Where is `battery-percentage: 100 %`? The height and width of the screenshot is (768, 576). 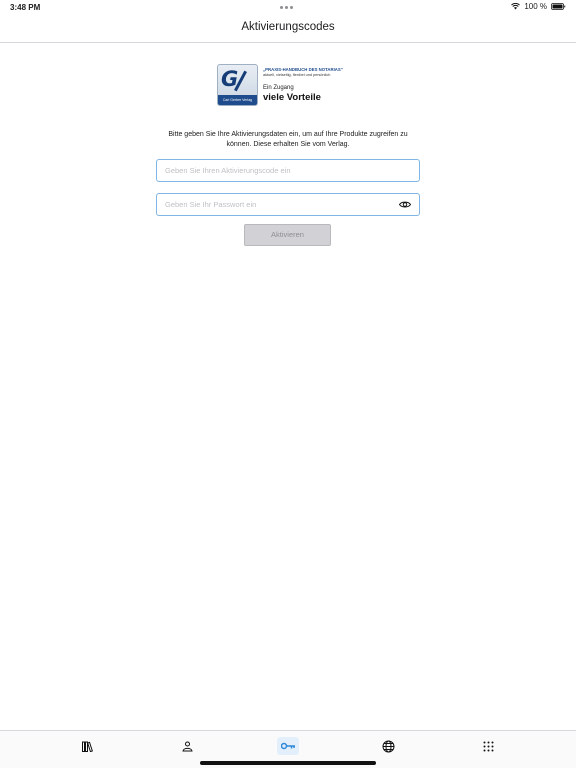 battery-percentage: 100 % is located at coordinates (535, 6).